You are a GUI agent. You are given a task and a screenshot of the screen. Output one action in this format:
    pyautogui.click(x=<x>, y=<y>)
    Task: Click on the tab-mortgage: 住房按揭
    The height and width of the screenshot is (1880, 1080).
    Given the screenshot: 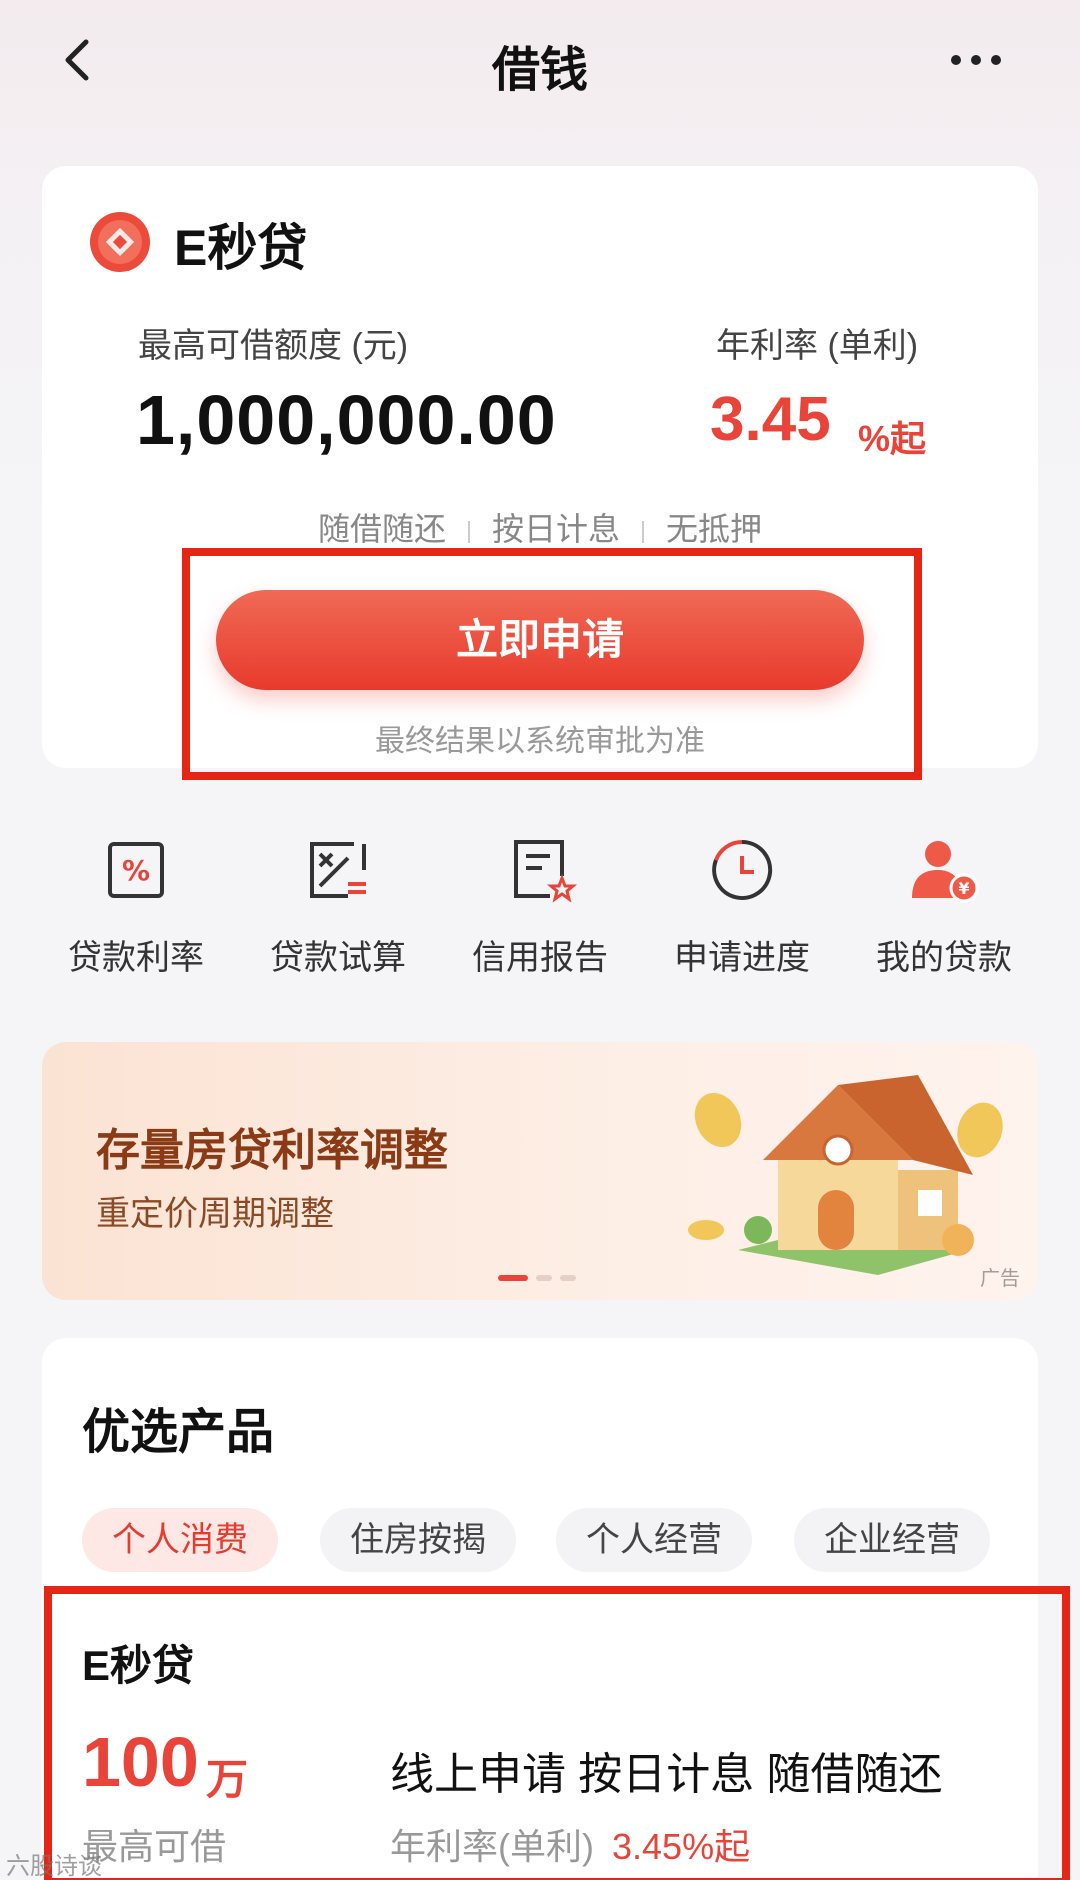 What is the action you would take?
    pyautogui.click(x=418, y=1540)
    